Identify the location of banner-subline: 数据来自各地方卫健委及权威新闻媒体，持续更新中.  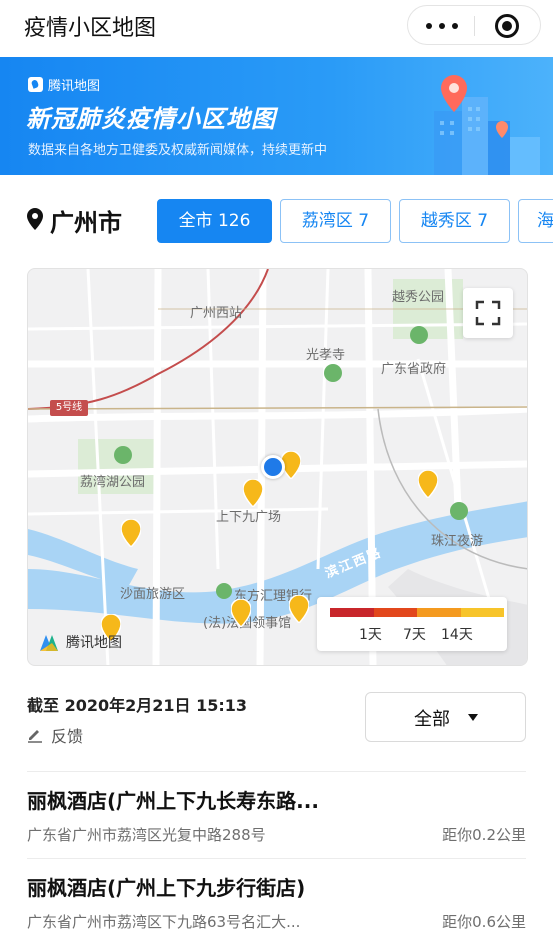
(178, 150).